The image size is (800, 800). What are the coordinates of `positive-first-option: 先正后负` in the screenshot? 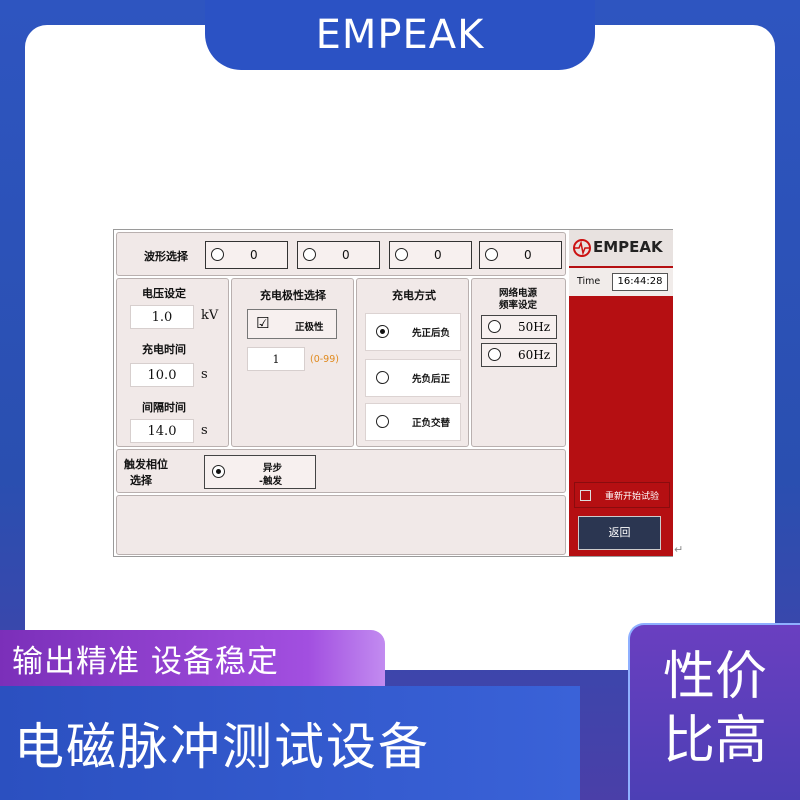 It's located at (413, 332).